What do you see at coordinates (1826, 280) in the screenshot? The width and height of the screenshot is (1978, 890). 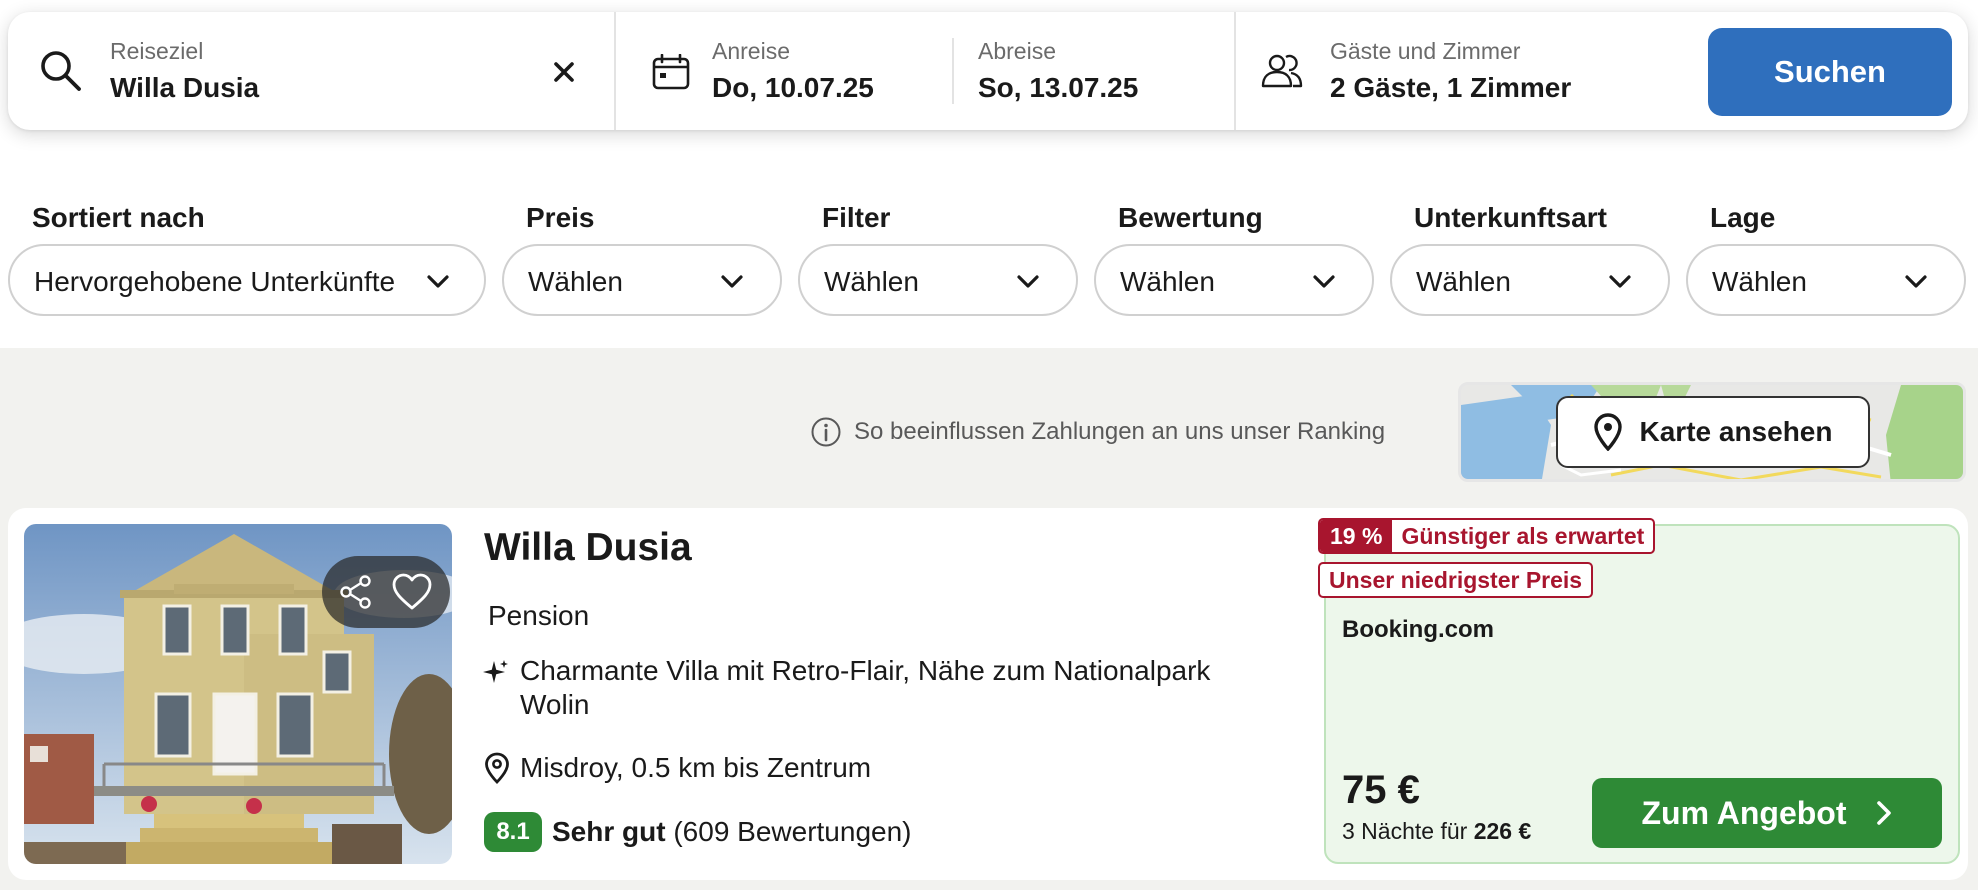 I see `location-select: Wählen` at bounding box center [1826, 280].